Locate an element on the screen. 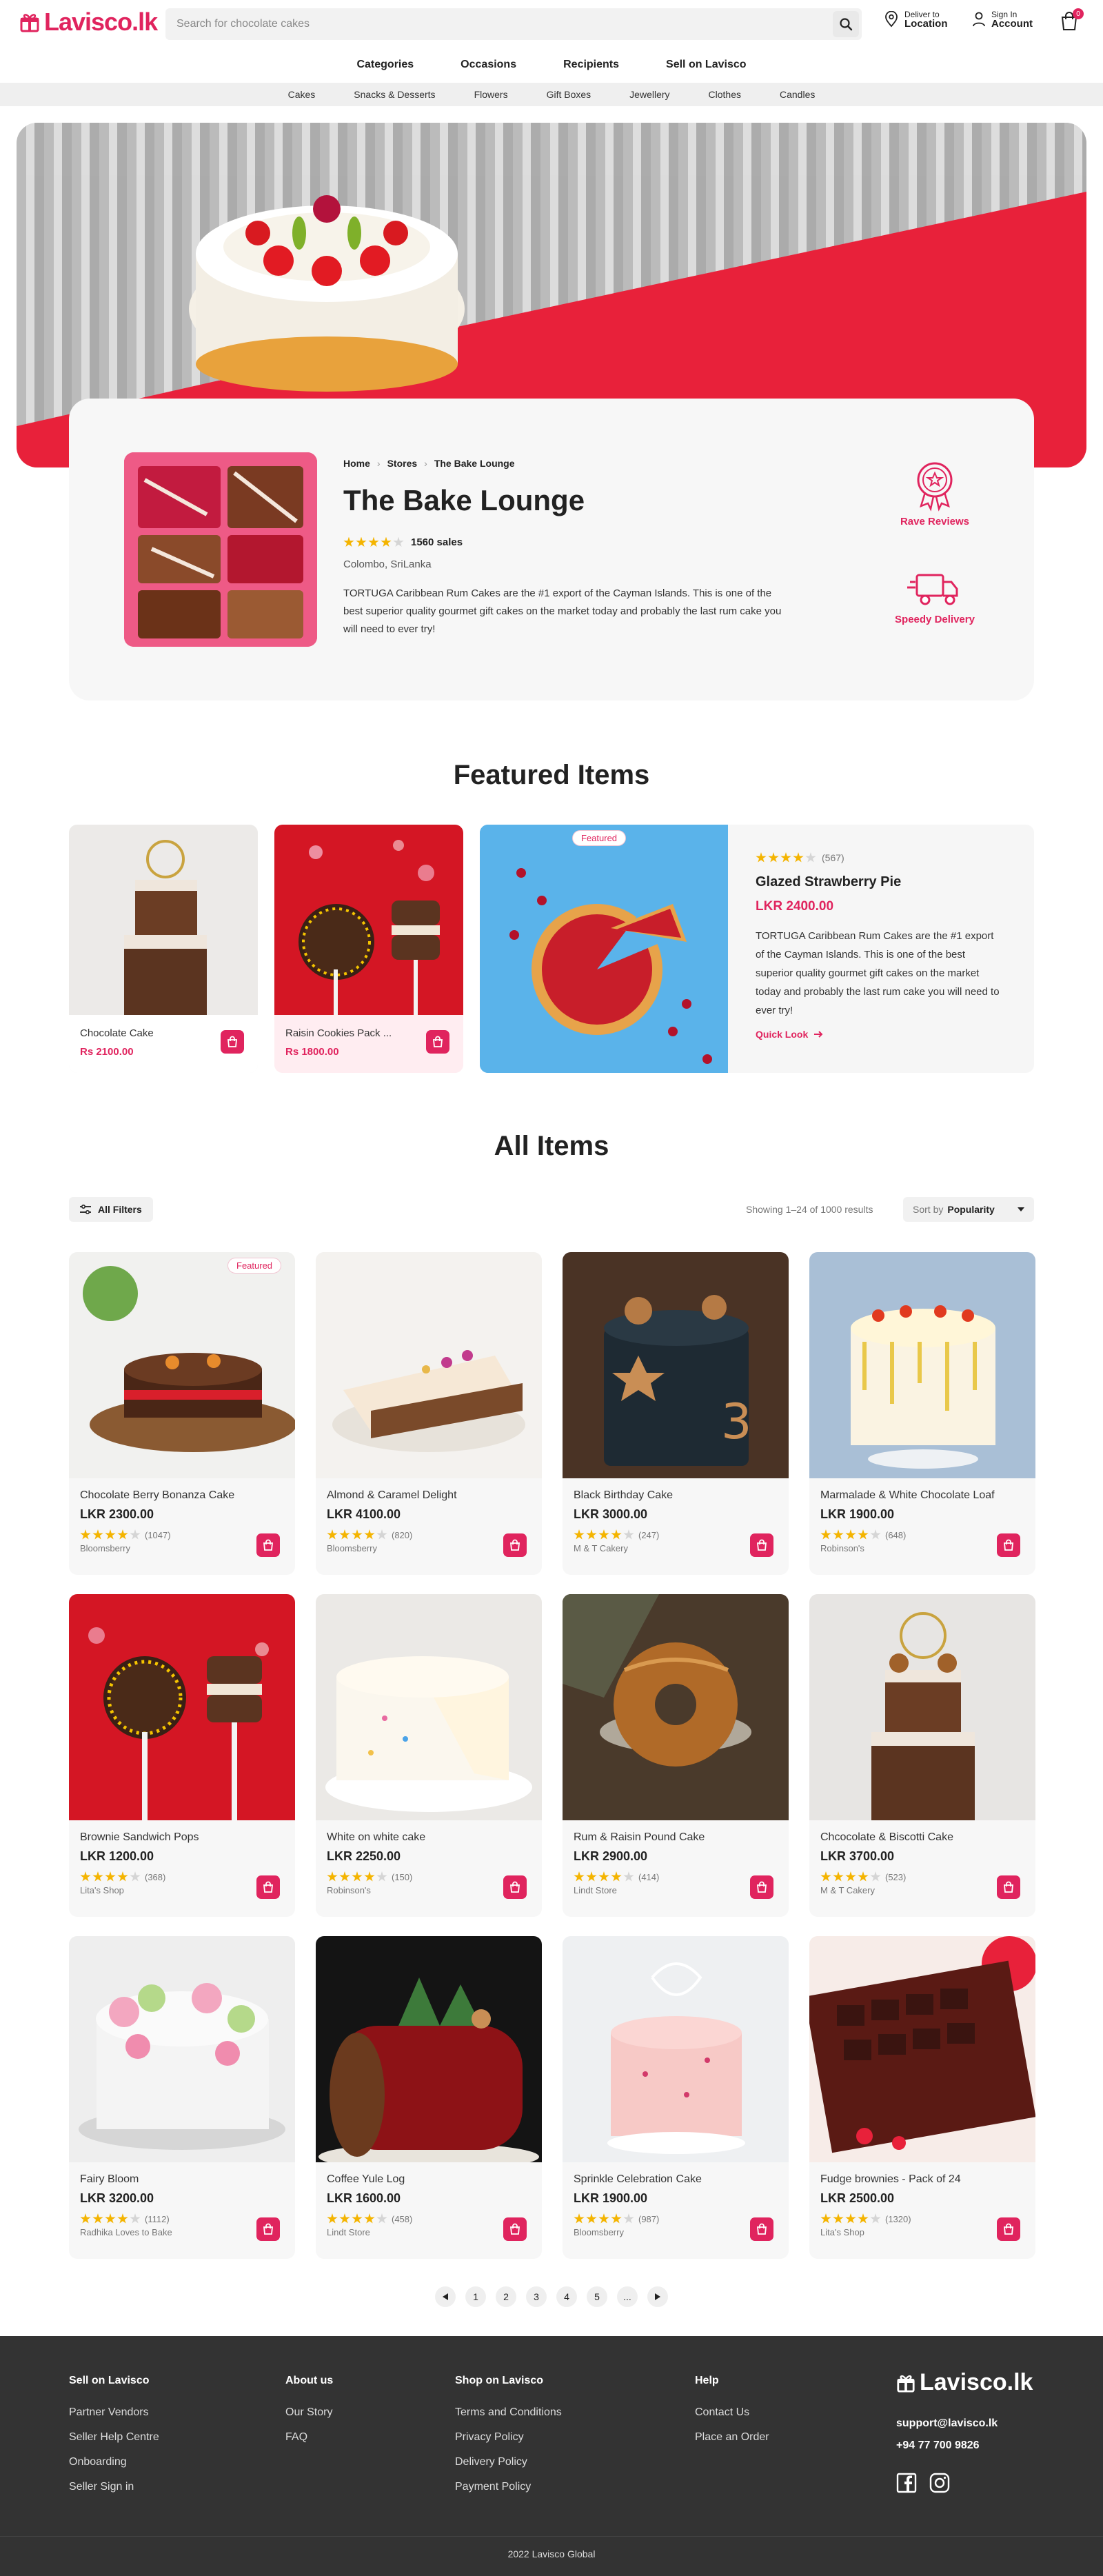  location-selector: Deliver to Location is located at coordinates (916, 19).